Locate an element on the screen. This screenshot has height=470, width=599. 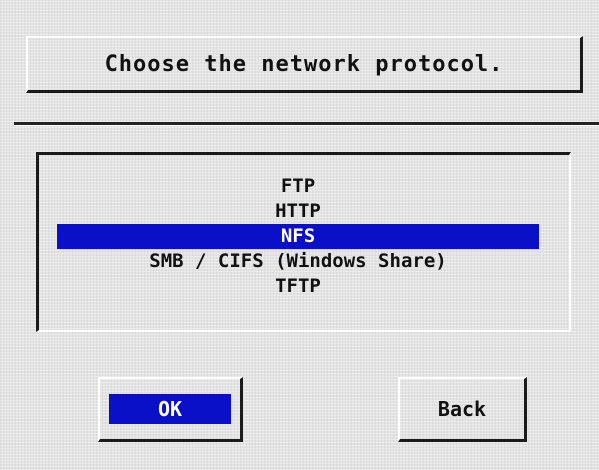
back-button-label: Back is located at coordinates (462, 409).